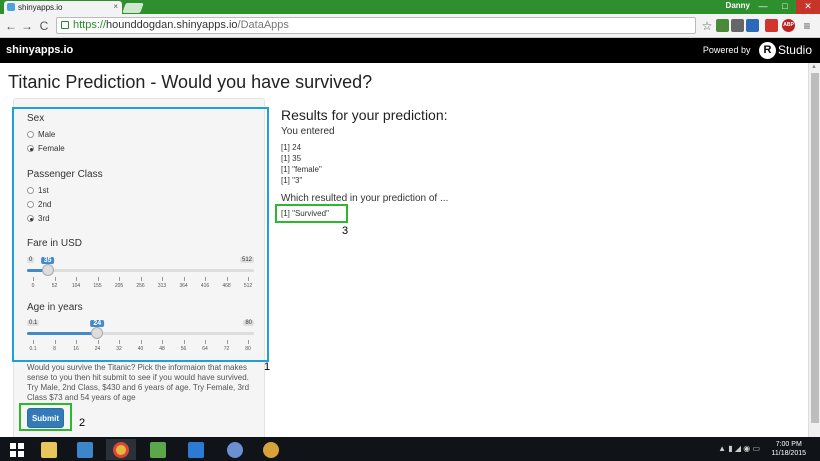  What do you see at coordinates (263, 25) in the screenshot?
I see `url-path: /DataApps` at bounding box center [263, 25].